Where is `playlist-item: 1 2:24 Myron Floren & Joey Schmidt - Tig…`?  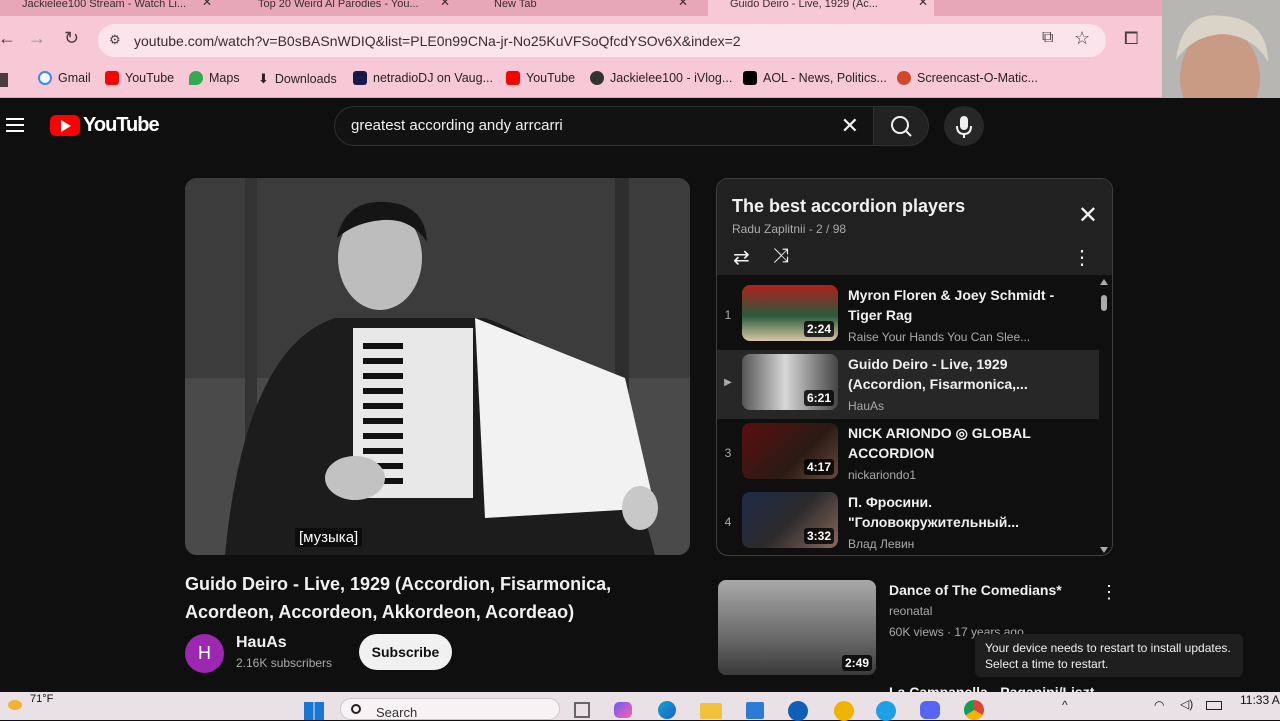 playlist-item: 1 2:24 Myron Floren & Joey Schmidt - Tig… is located at coordinates (908, 315).